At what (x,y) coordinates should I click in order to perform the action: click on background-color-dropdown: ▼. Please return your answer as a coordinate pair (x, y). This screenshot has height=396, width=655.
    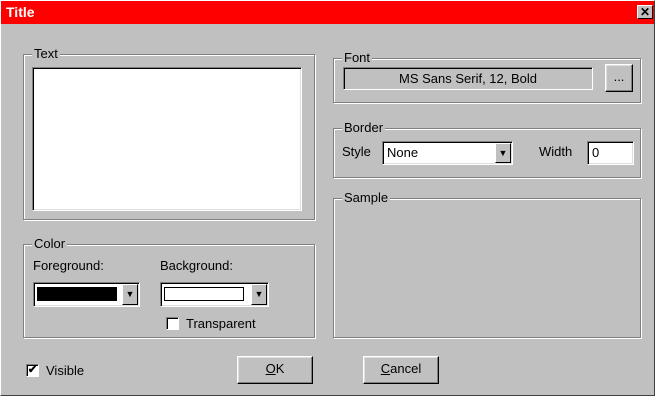
    Looking at the image, I should click on (214, 294).